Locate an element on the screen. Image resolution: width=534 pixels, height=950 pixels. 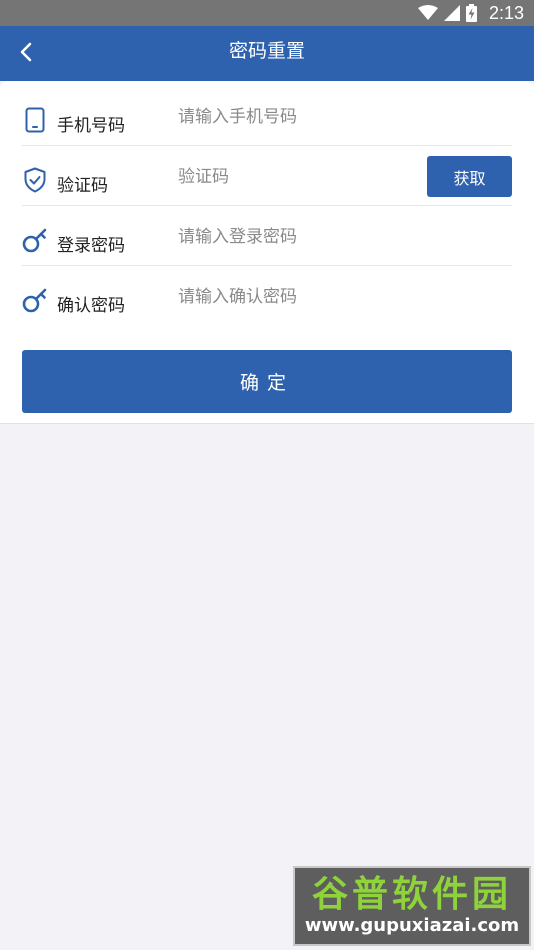
phone-input is located at coordinates (298, 117).